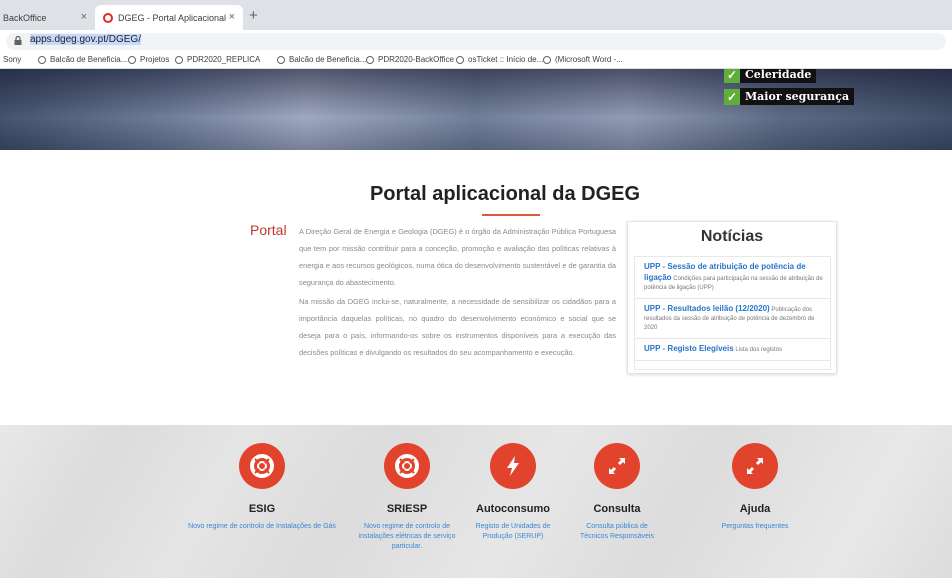 The image size is (952, 578). Describe the element at coordinates (155, 59) in the screenshot. I see `bookmark-label: Projetos` at that location.